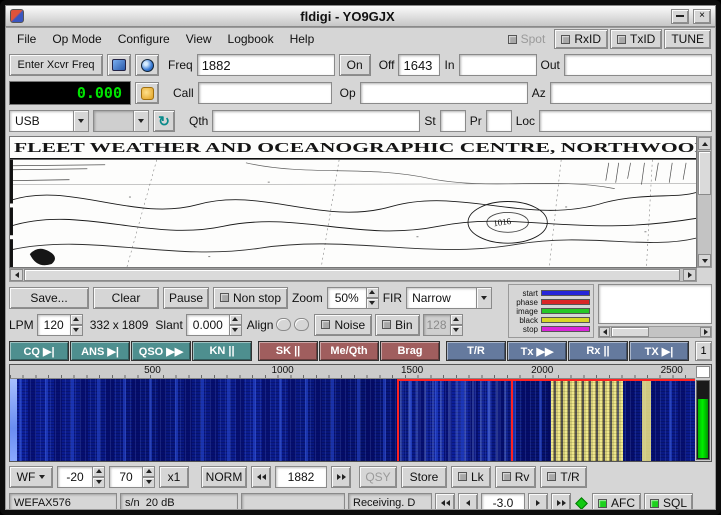  I want to click on wefax-horizontal-scrollbar, so click(353, 275).